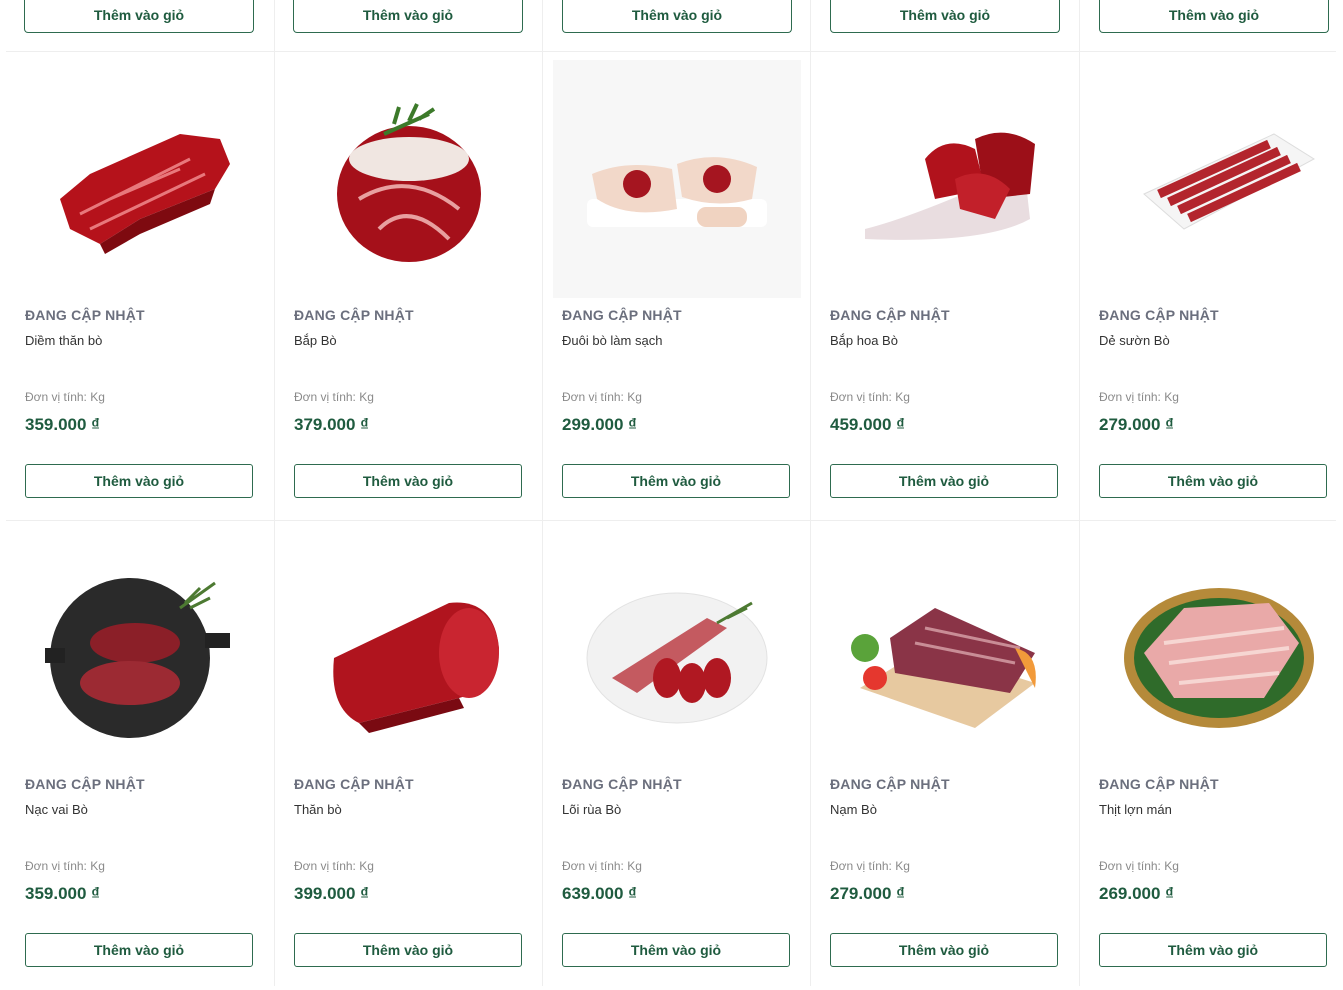 This screenshot has width=1343, height=990. Describe the element at coordinates (853, 809) in the screenshot. I see `product-name: Nạm Bò` at that location.